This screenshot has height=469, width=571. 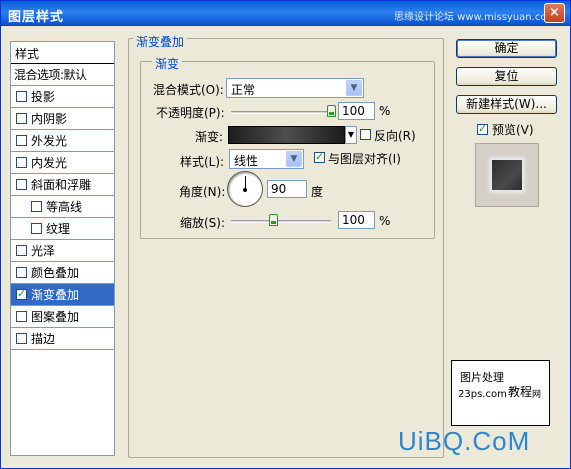 I want to click on texture-checkbox, so click(x=36, y=228).